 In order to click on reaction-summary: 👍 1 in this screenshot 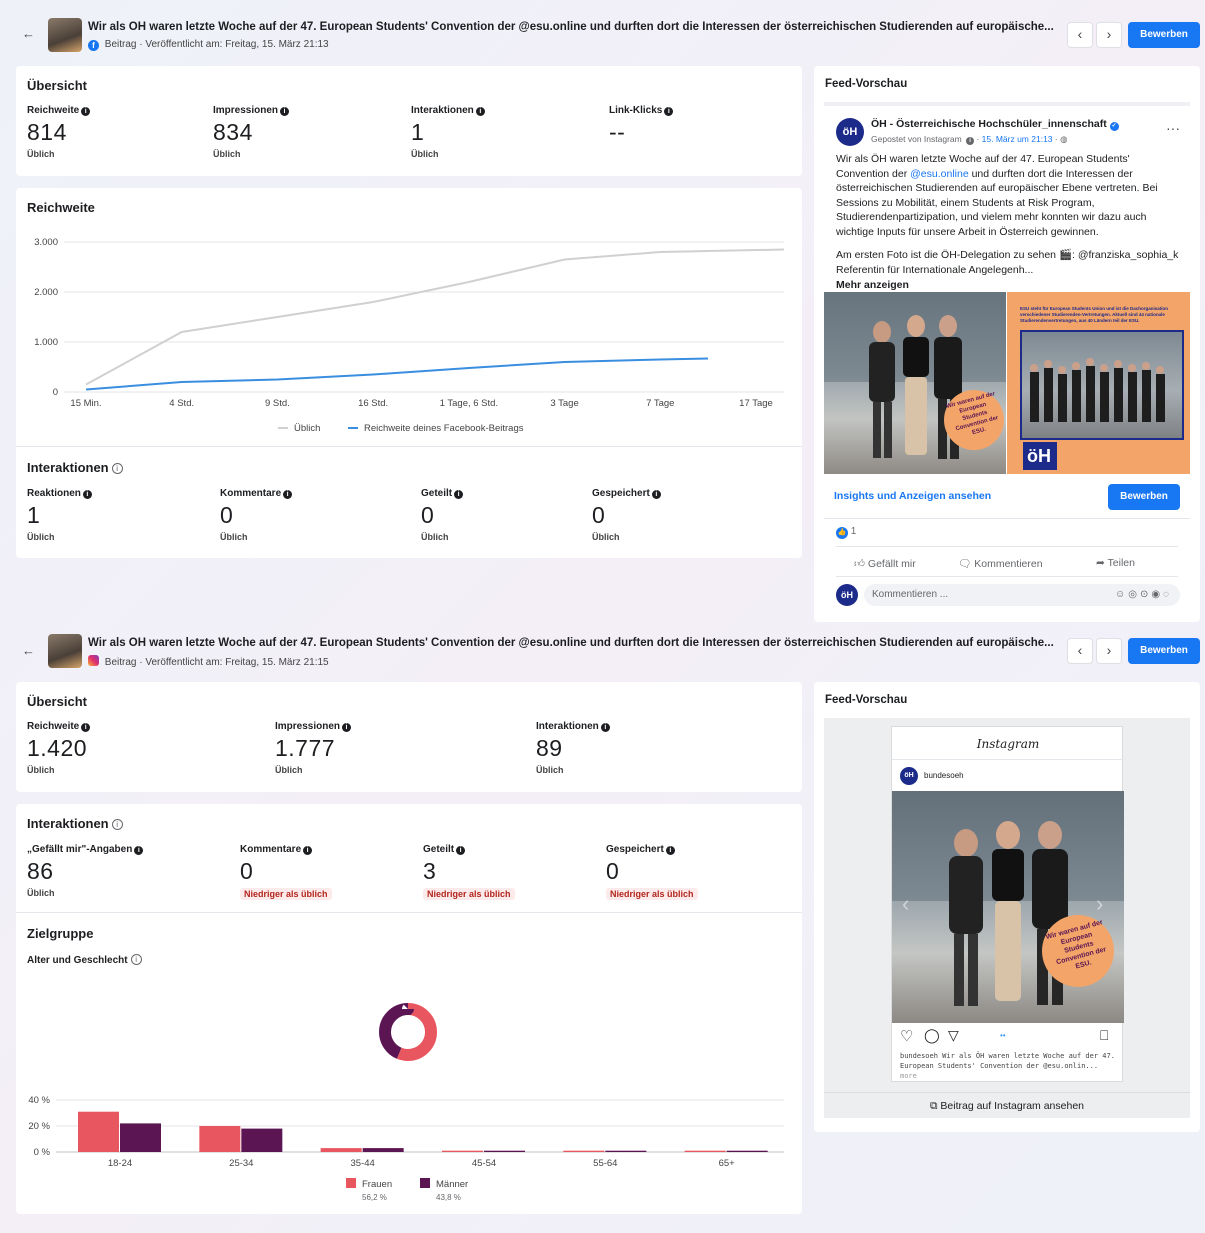, I will do `click(846, 532)`.